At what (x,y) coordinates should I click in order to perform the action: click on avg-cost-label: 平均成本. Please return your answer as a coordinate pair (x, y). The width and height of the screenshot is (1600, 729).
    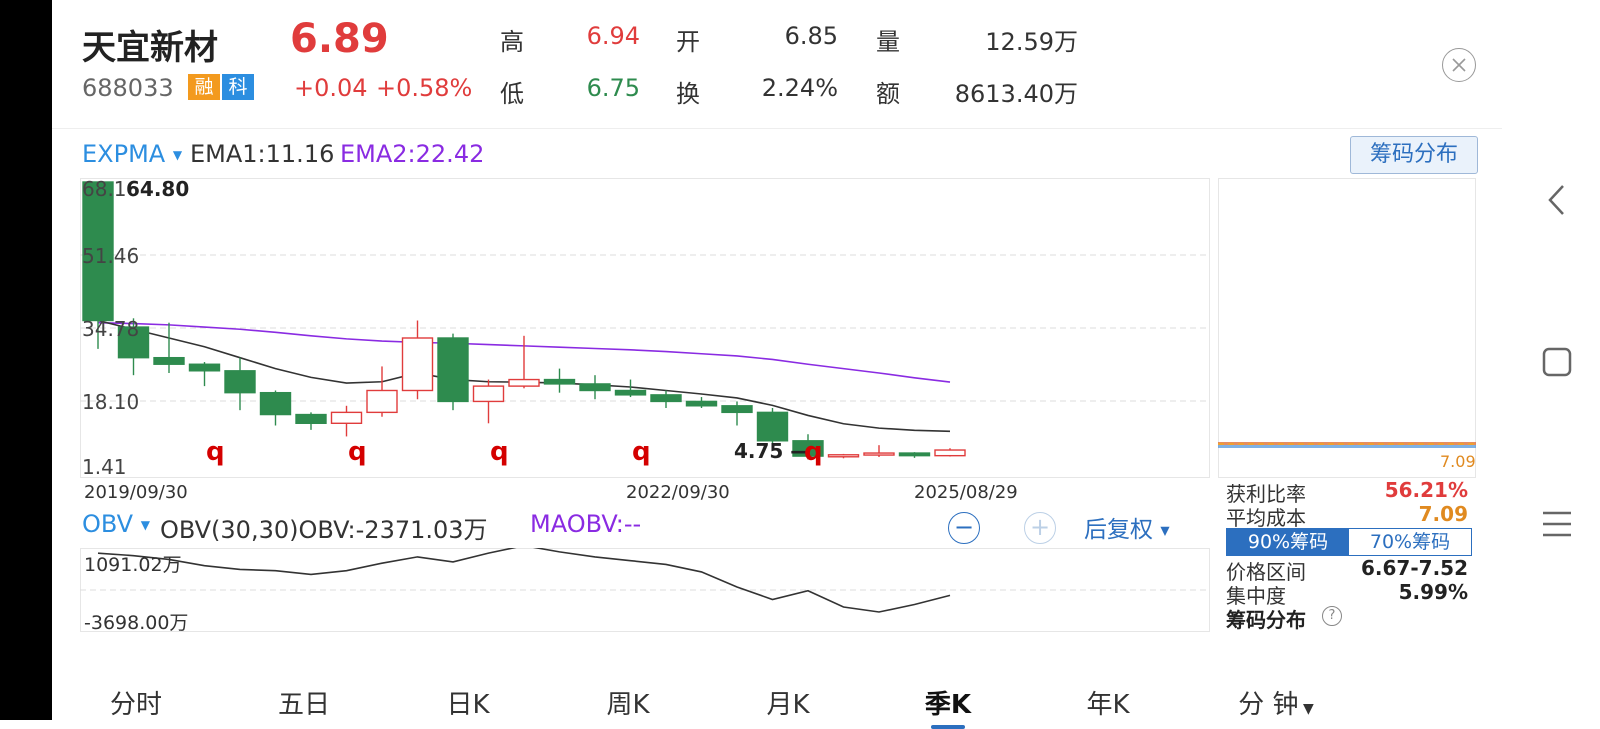
    Looking at the image, I should click on (1266, 518).